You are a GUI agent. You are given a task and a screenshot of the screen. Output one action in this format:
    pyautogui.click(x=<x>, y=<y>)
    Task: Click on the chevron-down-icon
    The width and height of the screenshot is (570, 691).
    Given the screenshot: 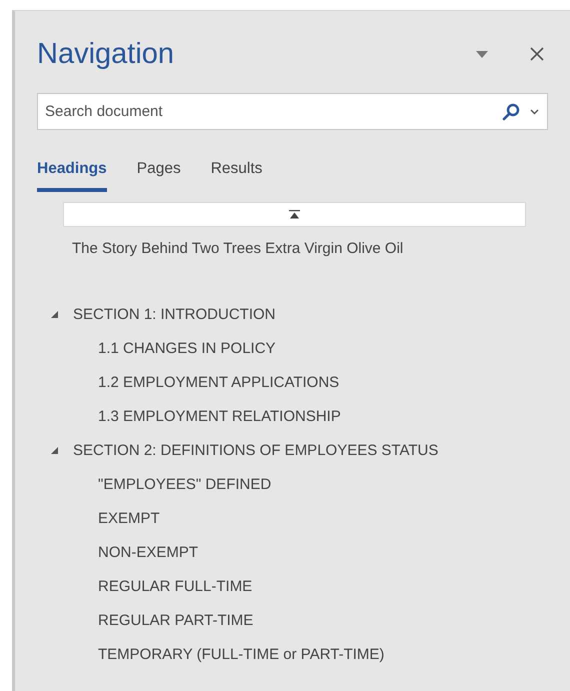 What is the action you would take?
    pyautogui.click(x=534, y=111)
    